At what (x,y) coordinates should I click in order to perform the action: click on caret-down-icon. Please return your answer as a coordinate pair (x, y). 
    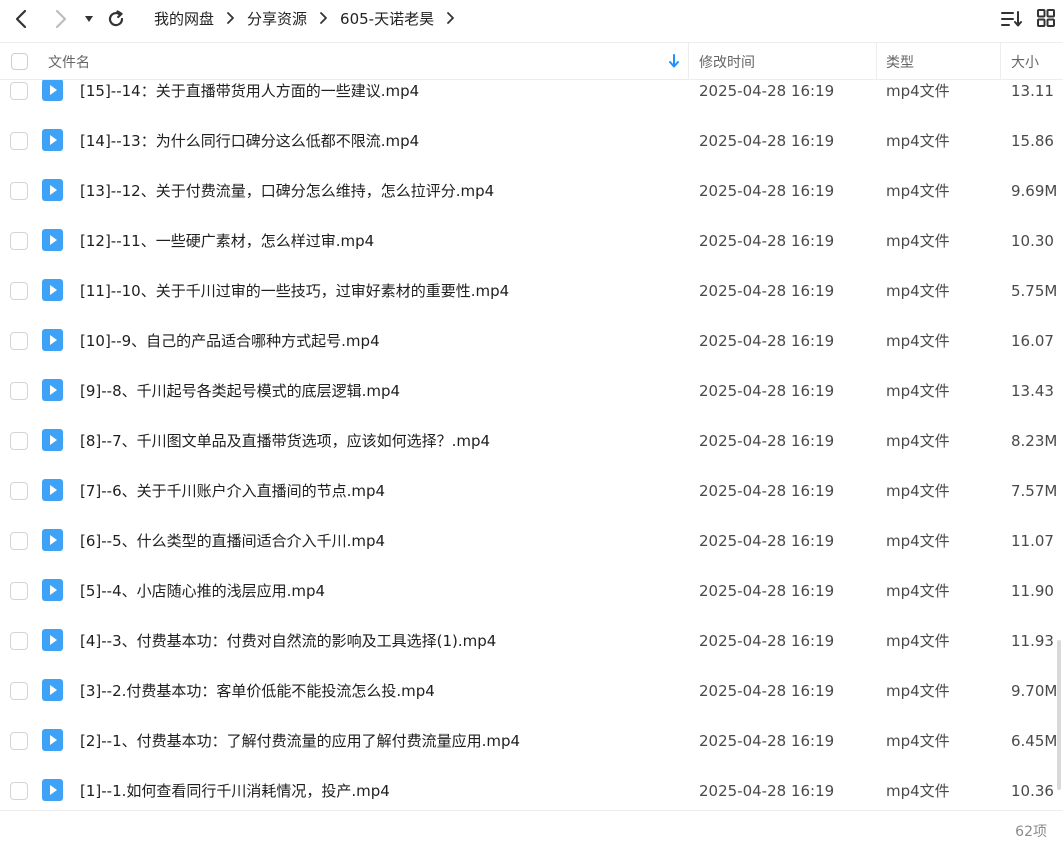
    Looking at the image, I should click on (89, 19).